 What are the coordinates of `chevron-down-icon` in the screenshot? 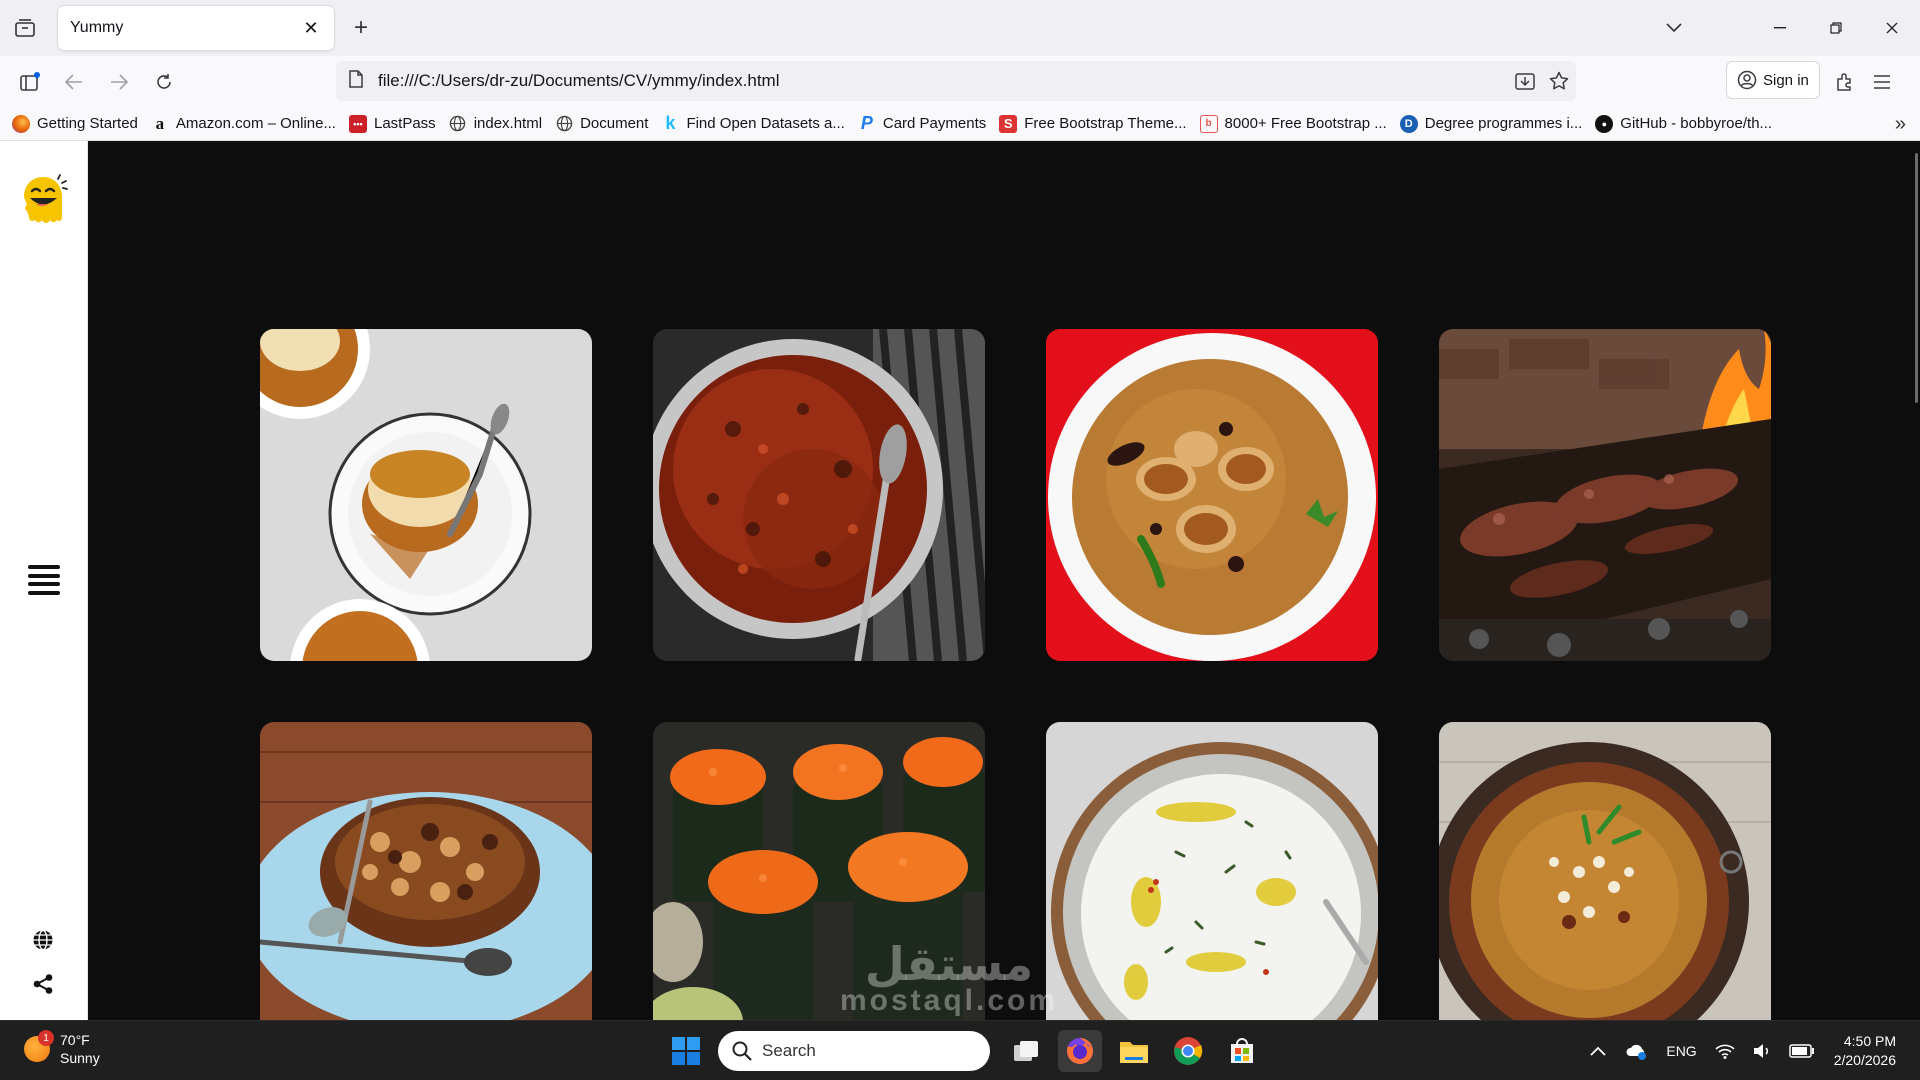 It's located at (1674, 28).